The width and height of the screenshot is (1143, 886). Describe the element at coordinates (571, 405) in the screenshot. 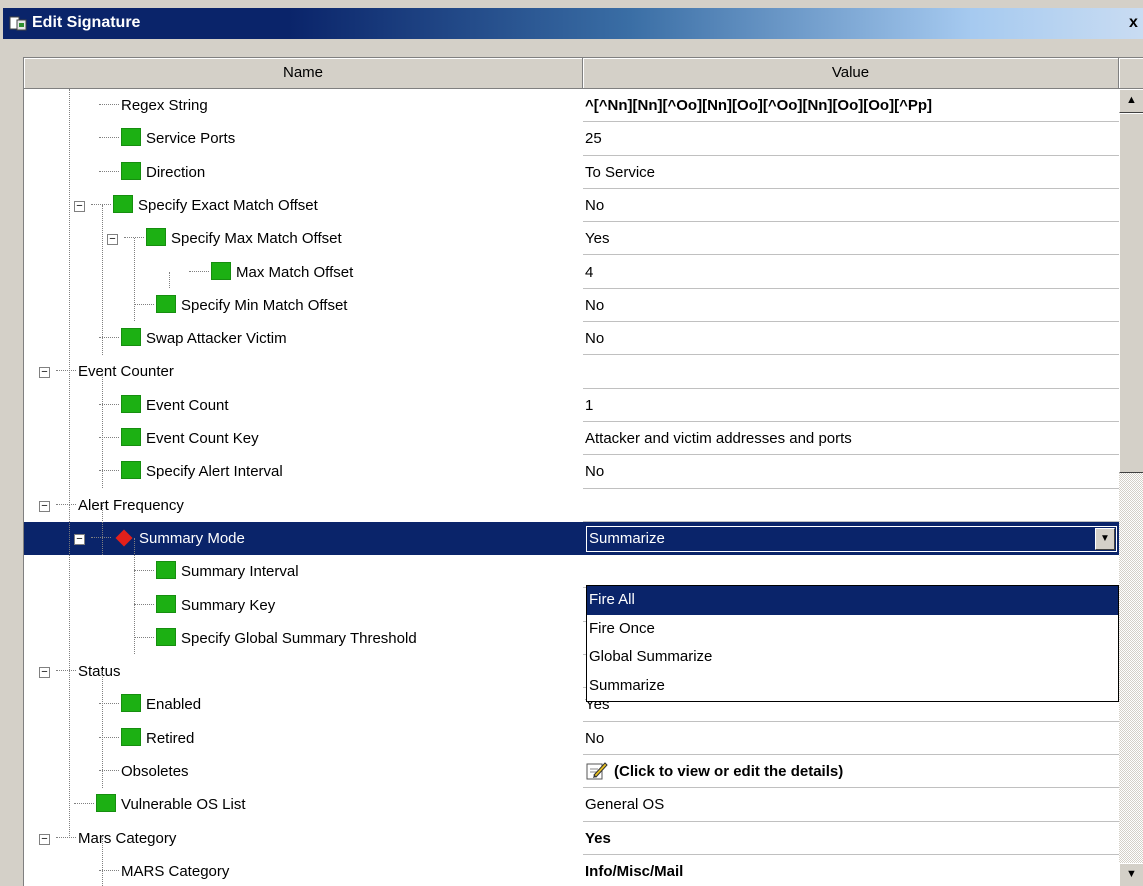

I see `property-row-event-count: Event Count 1` at that location.